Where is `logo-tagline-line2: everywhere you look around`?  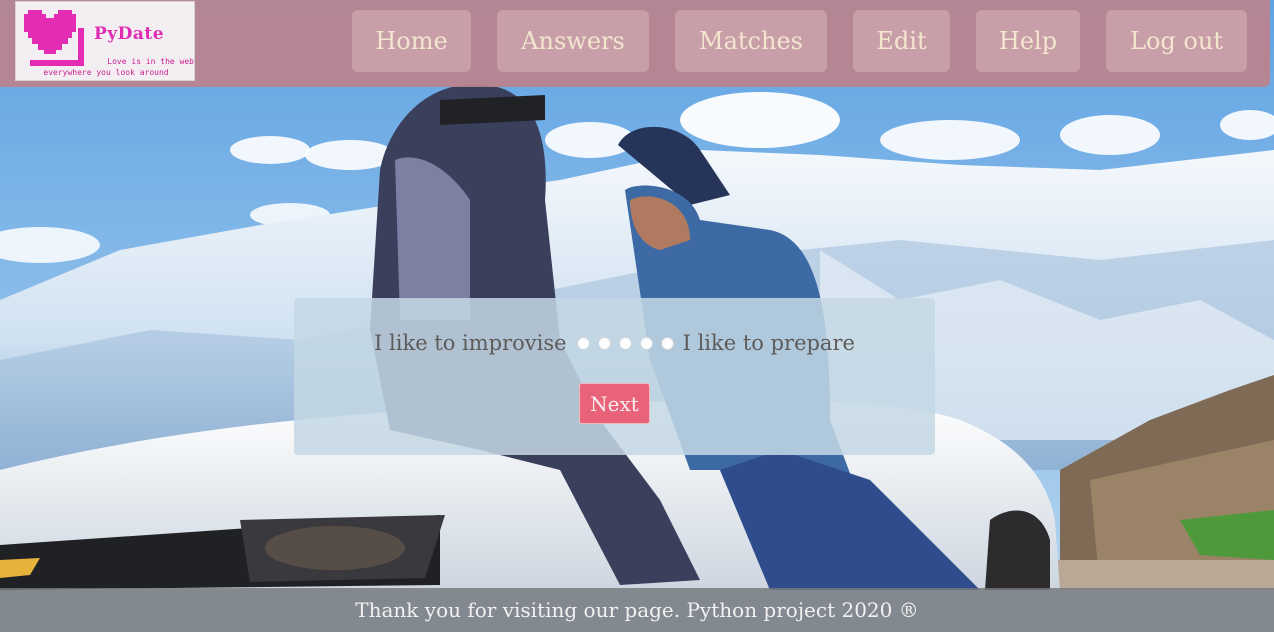 logo-tagline-line2: everywhere you look around is located at coordinates (106, 72).